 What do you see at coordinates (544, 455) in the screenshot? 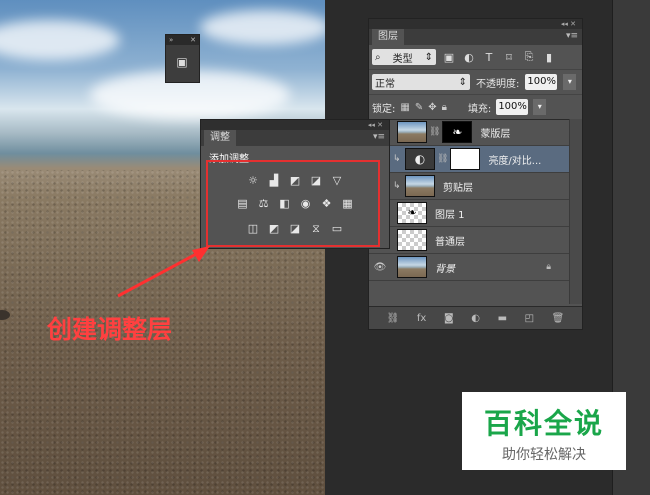
I see `watermark-subtitle: 助你轻松解决` at bounding box center [544, 455].